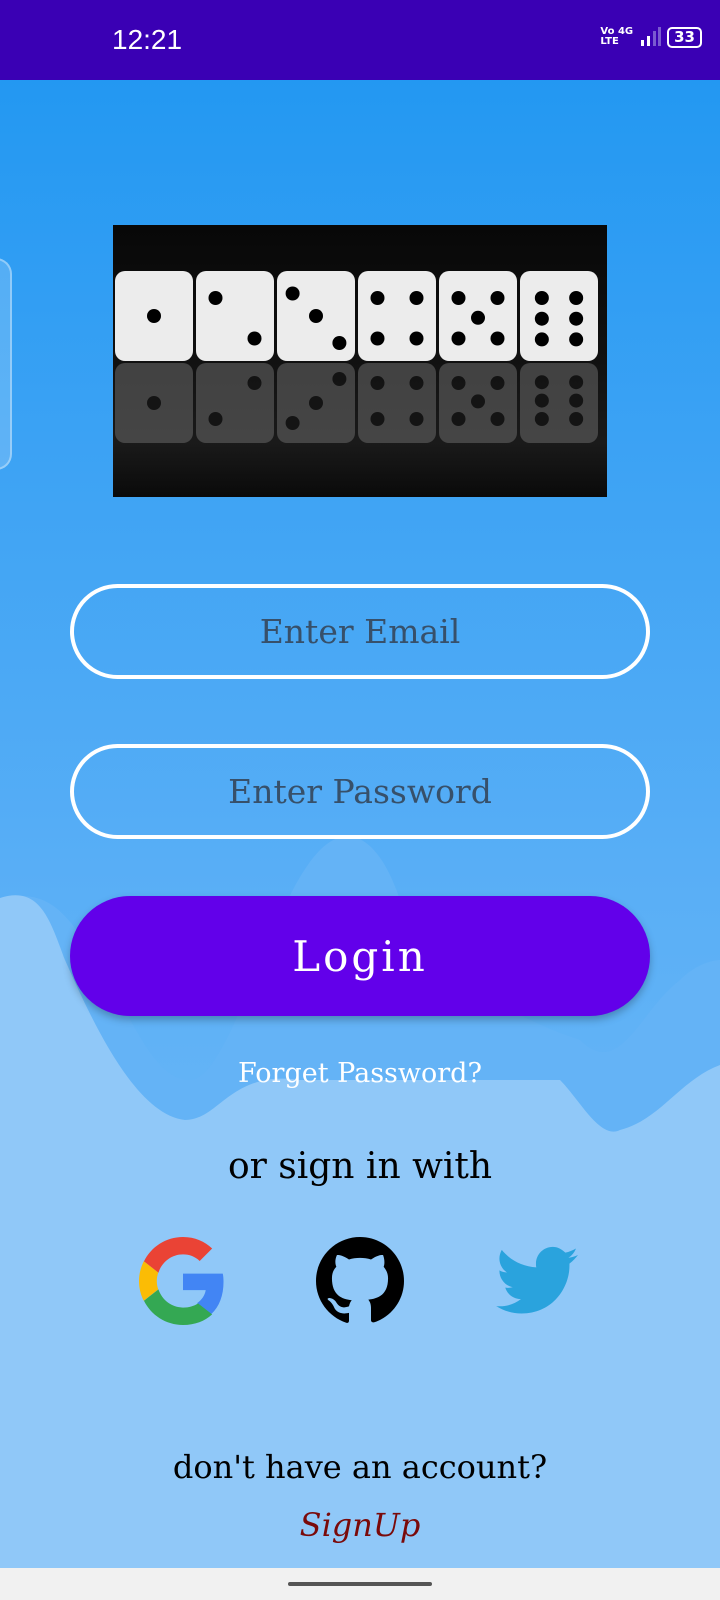 This screenshot has height=1600, width=720. Describe the element at coordinates (360, 1073) in the screenshot. I see `forgot-password-link: Forget Password?` at that location.